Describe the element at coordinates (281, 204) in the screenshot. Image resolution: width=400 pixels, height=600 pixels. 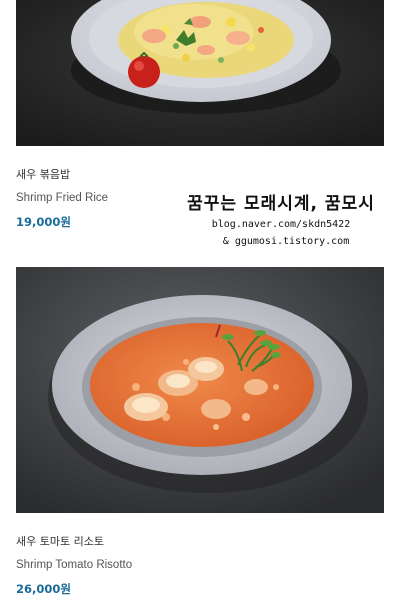
I see `watermark-title: 꿈꾸는 모래시계, 꿈모시` at that location.